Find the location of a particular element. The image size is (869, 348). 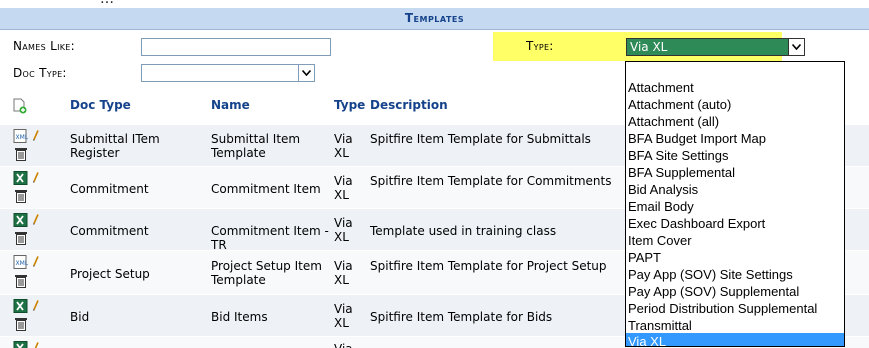

dropdown-option: Bid Analysis is located at coordinates (735, 189).